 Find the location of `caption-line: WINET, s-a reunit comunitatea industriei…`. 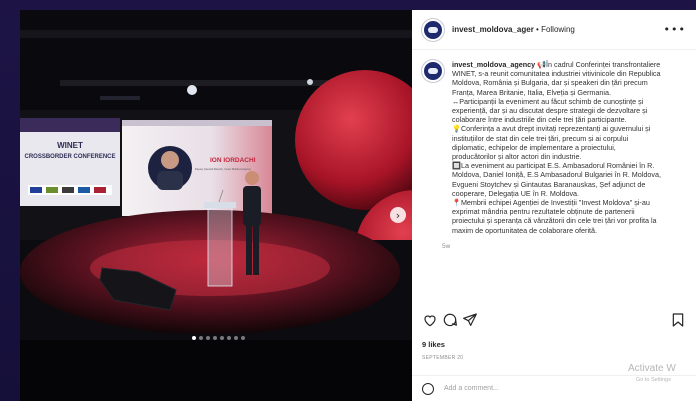

caption-line: WINET, s-a reunit comunitatea industriei… is located at coordinates (556, 74).